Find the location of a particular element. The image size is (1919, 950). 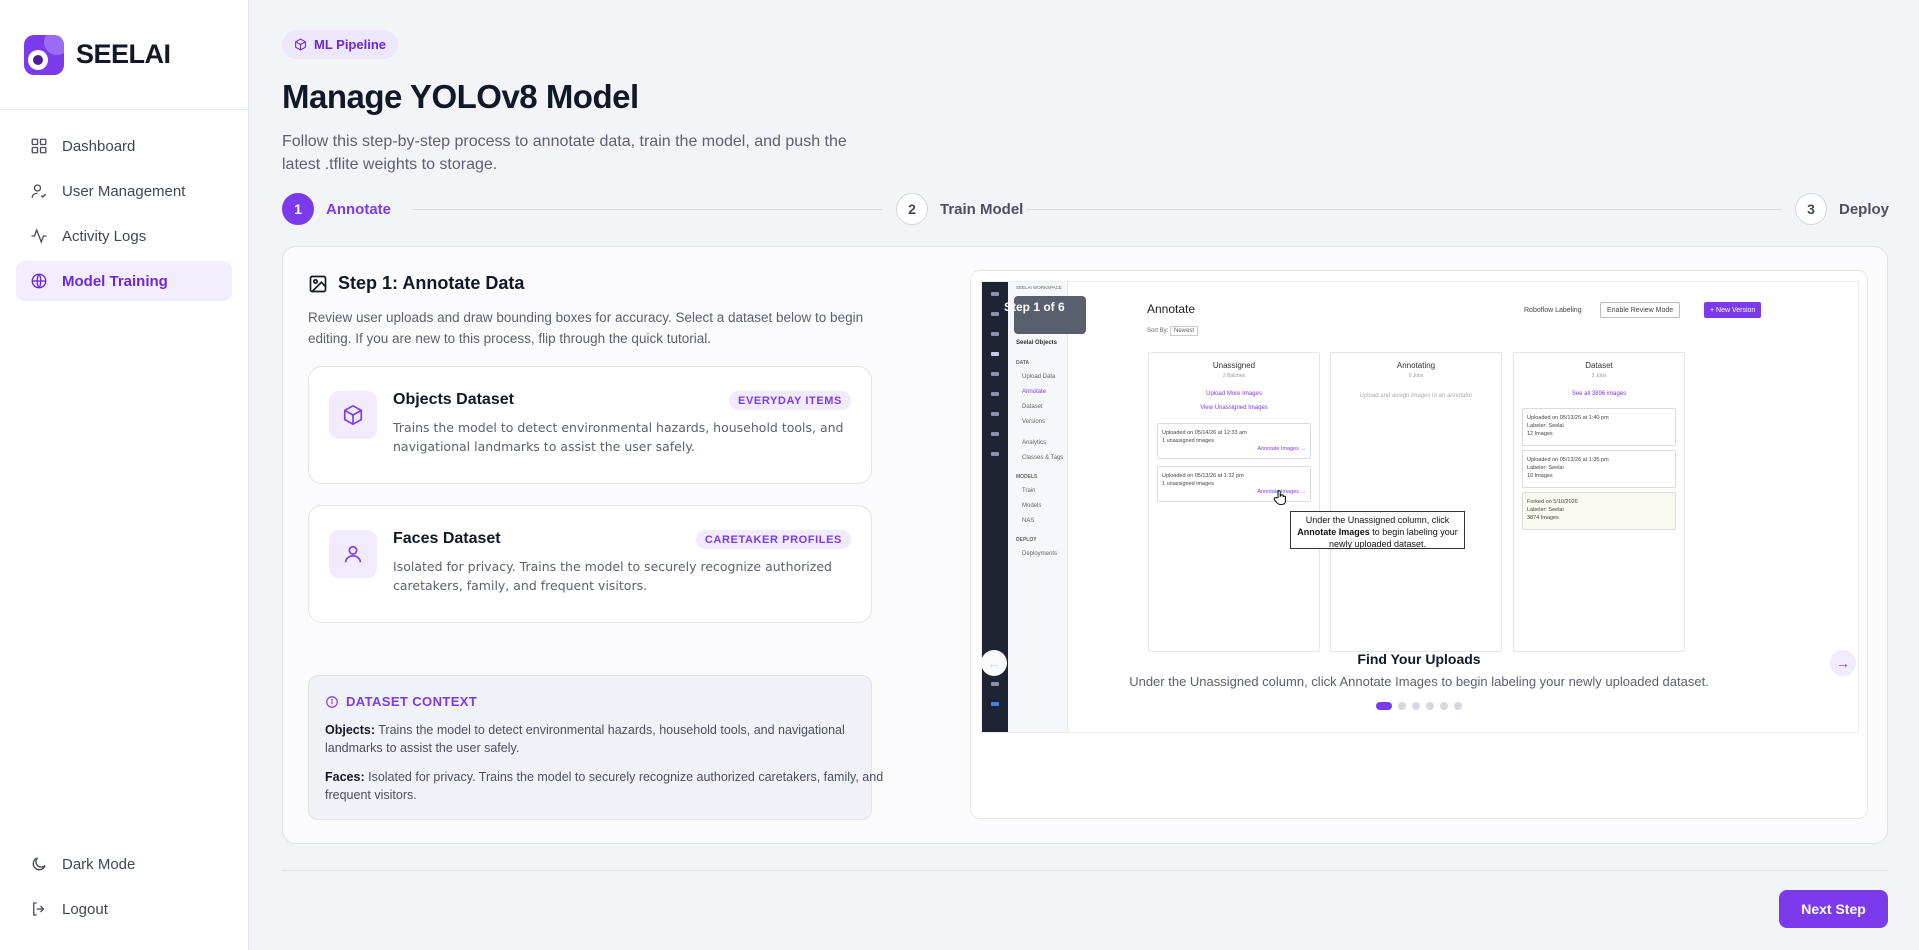

dataset-name: Objects Dataset is located at coordinates (453, 399).